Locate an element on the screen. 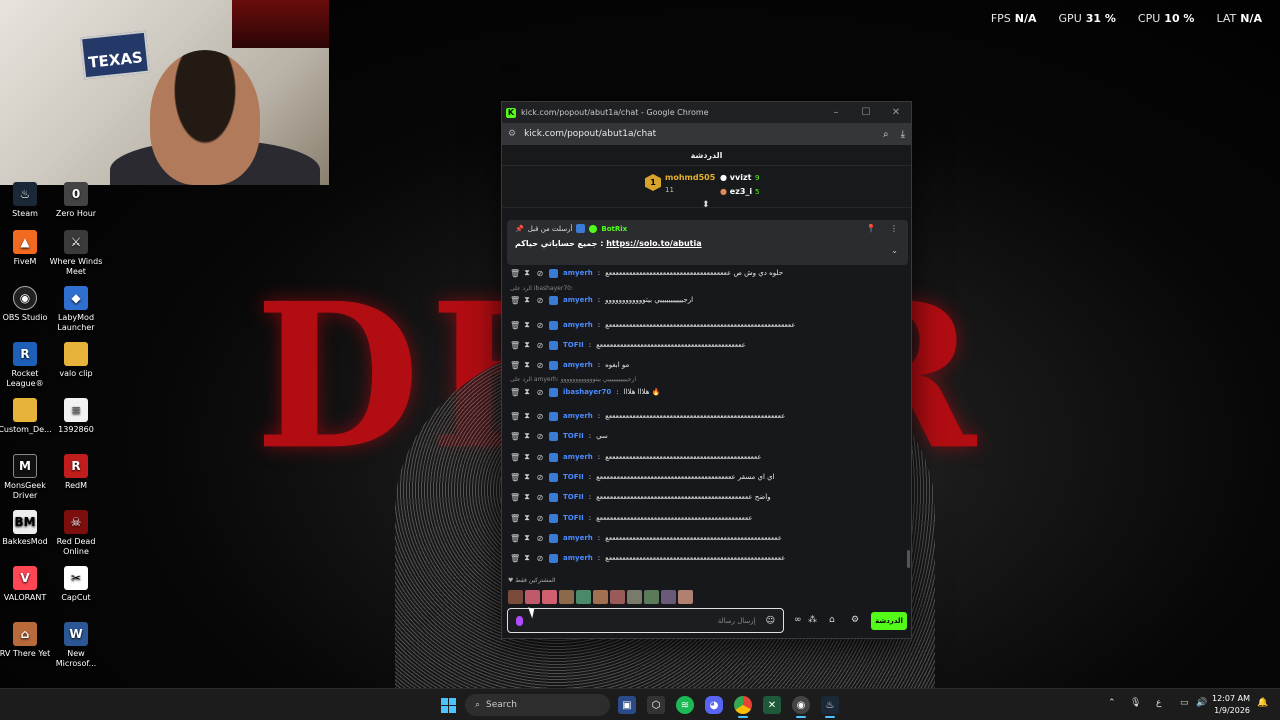 Image resolution: width=1280 pixels, height=720 pixels. microphone-icon: 🎙 is located at coordinates (1135, 703).